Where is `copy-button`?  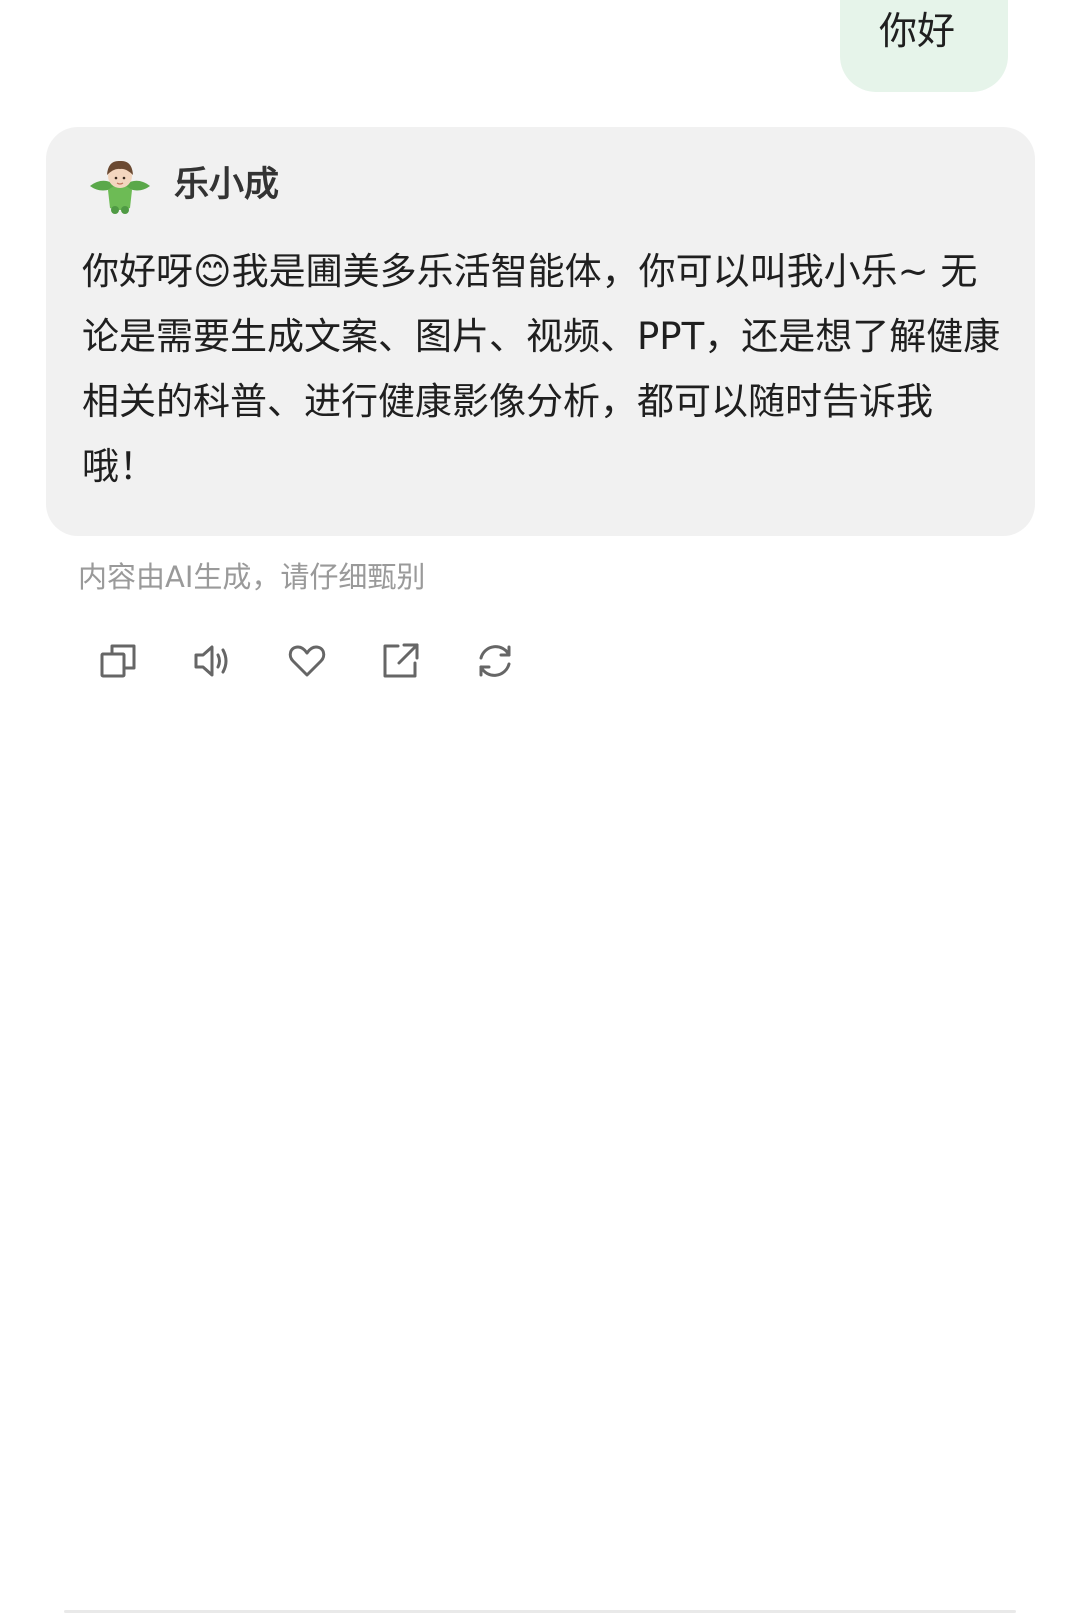
copy-button is located at coordinates (119, 661).